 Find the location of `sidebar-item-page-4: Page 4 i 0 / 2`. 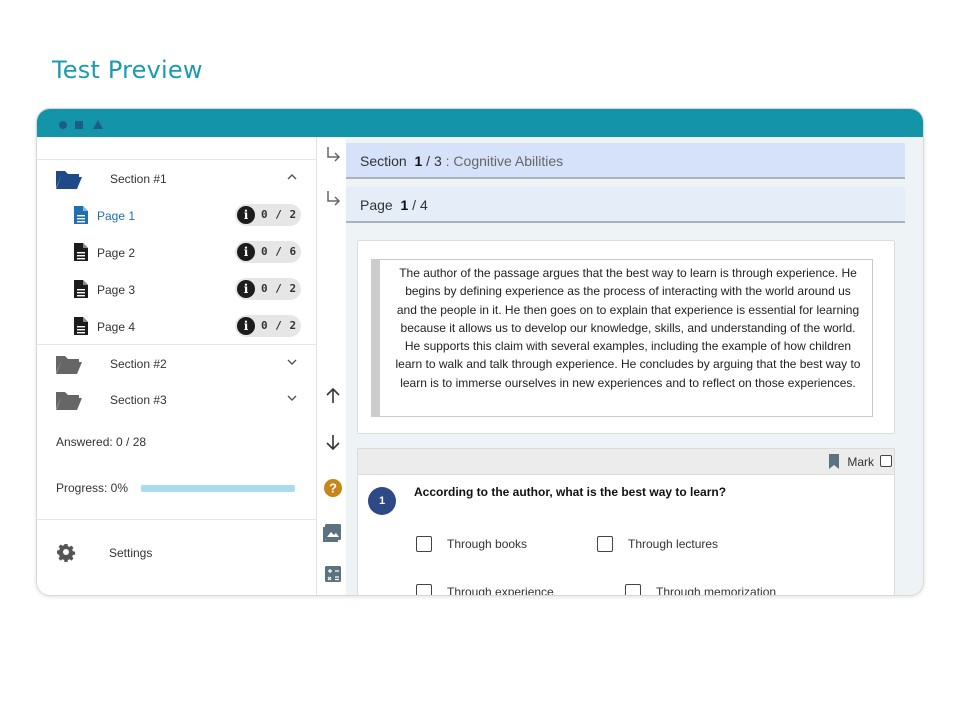

sidebar-item-page-4: Page 4 i 0 / 2 is located at coordinates (177, 325).